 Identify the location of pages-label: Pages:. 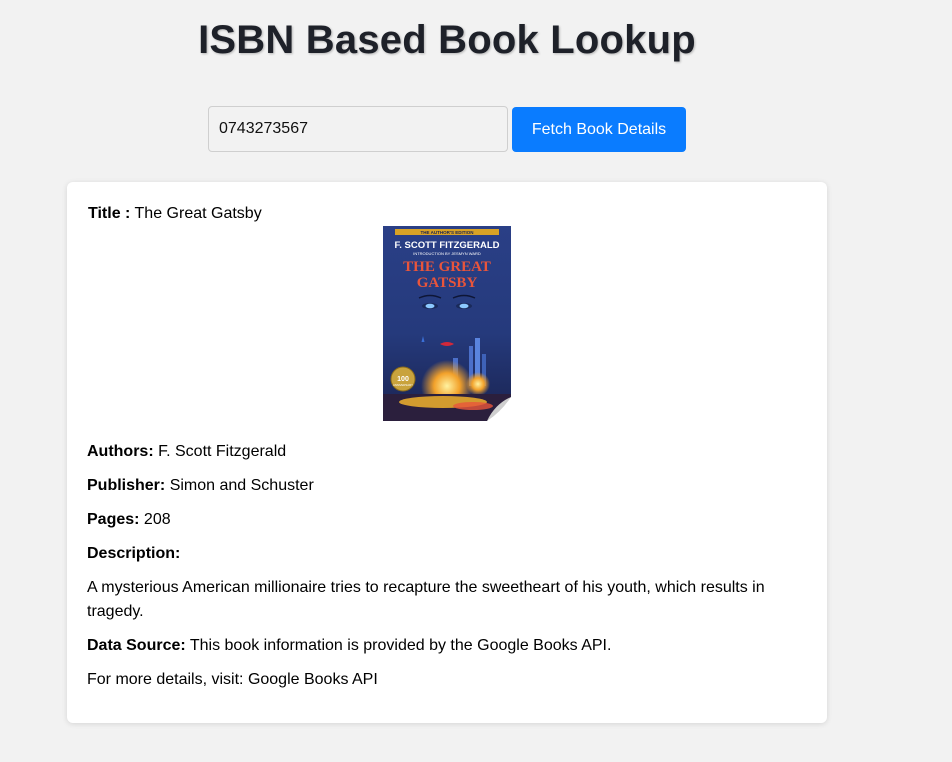
(113, 519).